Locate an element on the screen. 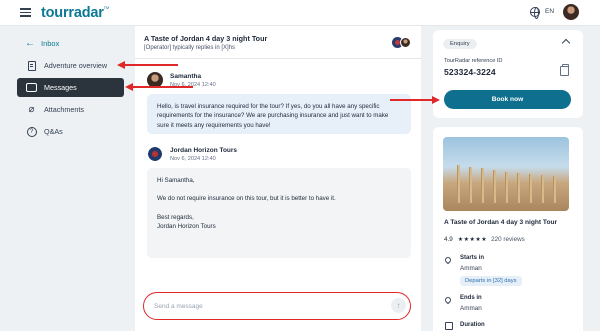 This screenshot has height=331, width=600. book-now-button: Book now is located at coordinates (507, 99).